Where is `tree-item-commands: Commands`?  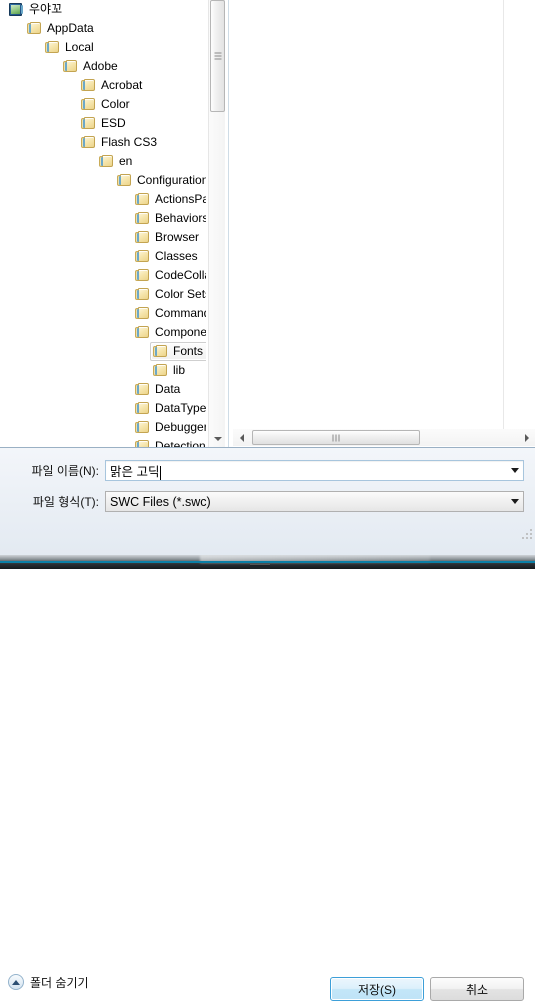 tree-item-commands: Commands is located at coordinates (103, 313).